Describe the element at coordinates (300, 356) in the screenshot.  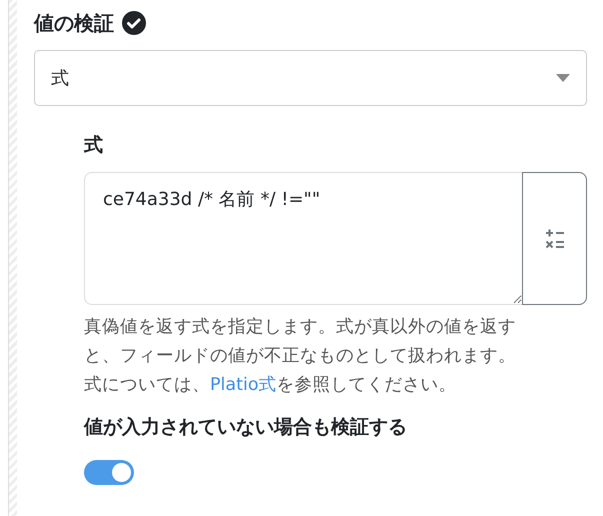
I see `help-text: 真偽値を返す式を指定します。式が真以外の値を返すと、フィールドの値が不正なものとして扱われます。式については、Platio式を参照してください。` at that location.